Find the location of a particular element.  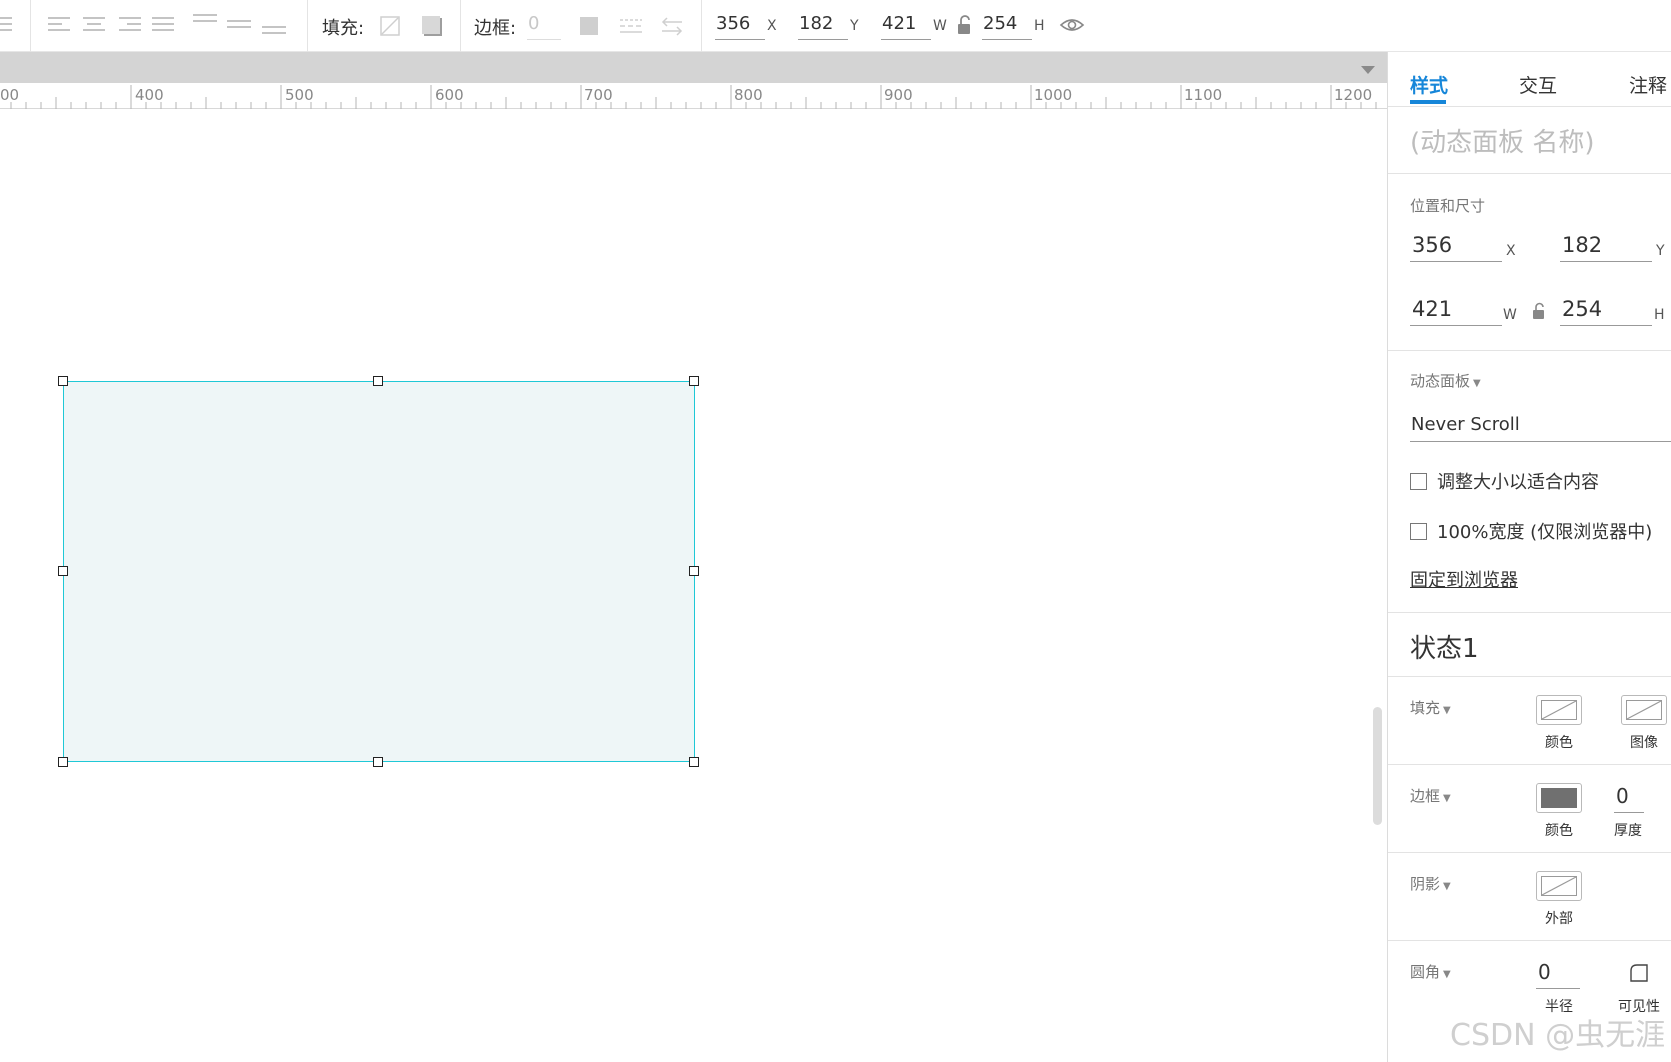

fill-label: 填充: is located at coordinates (343, 28).